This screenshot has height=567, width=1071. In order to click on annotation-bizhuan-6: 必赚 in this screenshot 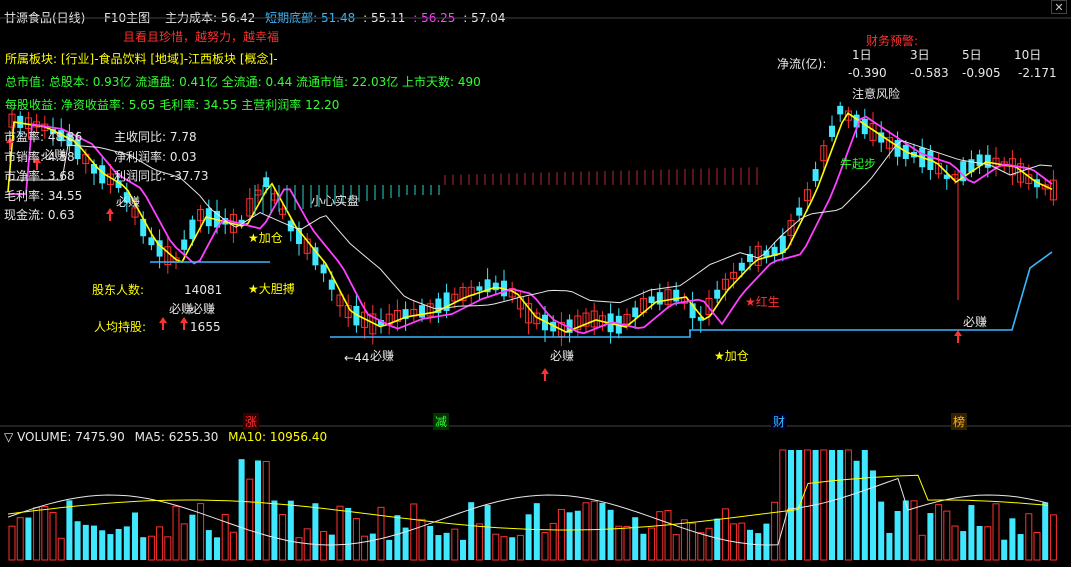, I will do `click(975, 322)`.